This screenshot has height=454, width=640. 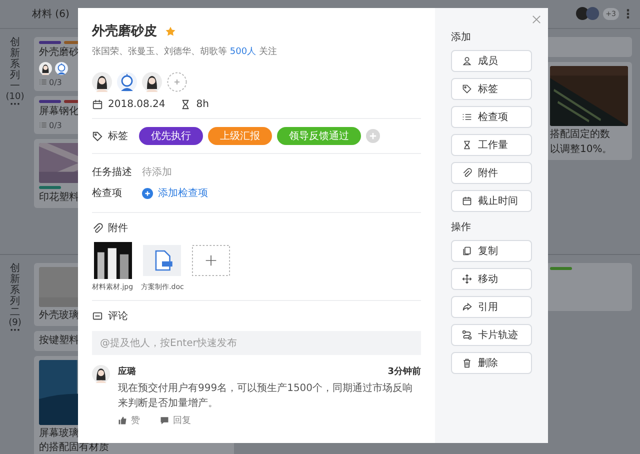 What do you see at coordinates (467, 117) in the screenshot?
I see `list-icon` at bounding box center [467, 117].